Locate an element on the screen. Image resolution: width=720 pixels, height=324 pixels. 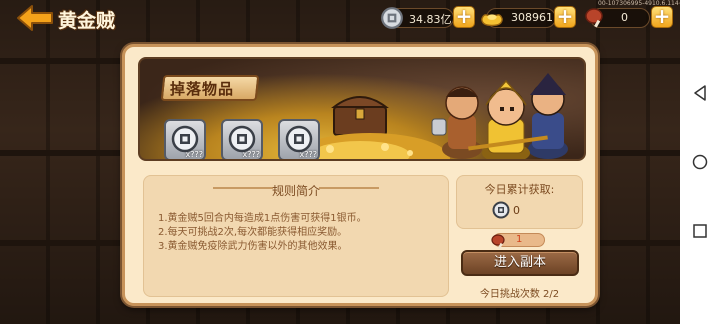
stamina-cost: 1 is located at coordinates (518, 241).